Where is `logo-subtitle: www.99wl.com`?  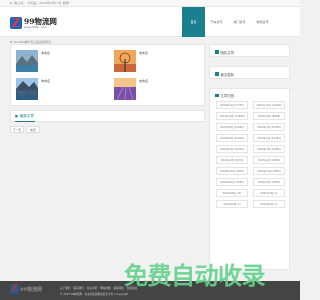 logo-subtitle: www.99wl.com is located at coordinates (36, 27).